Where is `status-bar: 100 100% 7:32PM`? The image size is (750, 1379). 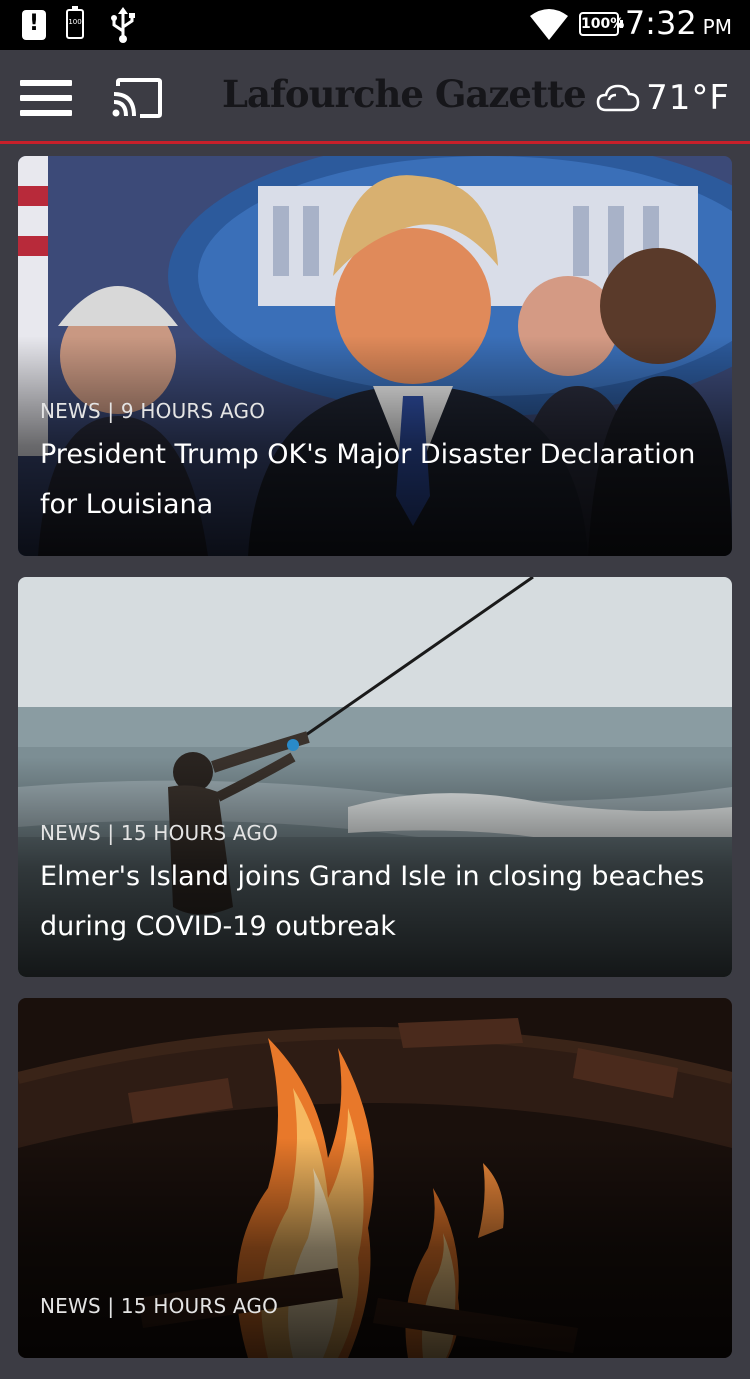
status-bar: 100 100% 7:32PM is located at coordinates (375, 25).